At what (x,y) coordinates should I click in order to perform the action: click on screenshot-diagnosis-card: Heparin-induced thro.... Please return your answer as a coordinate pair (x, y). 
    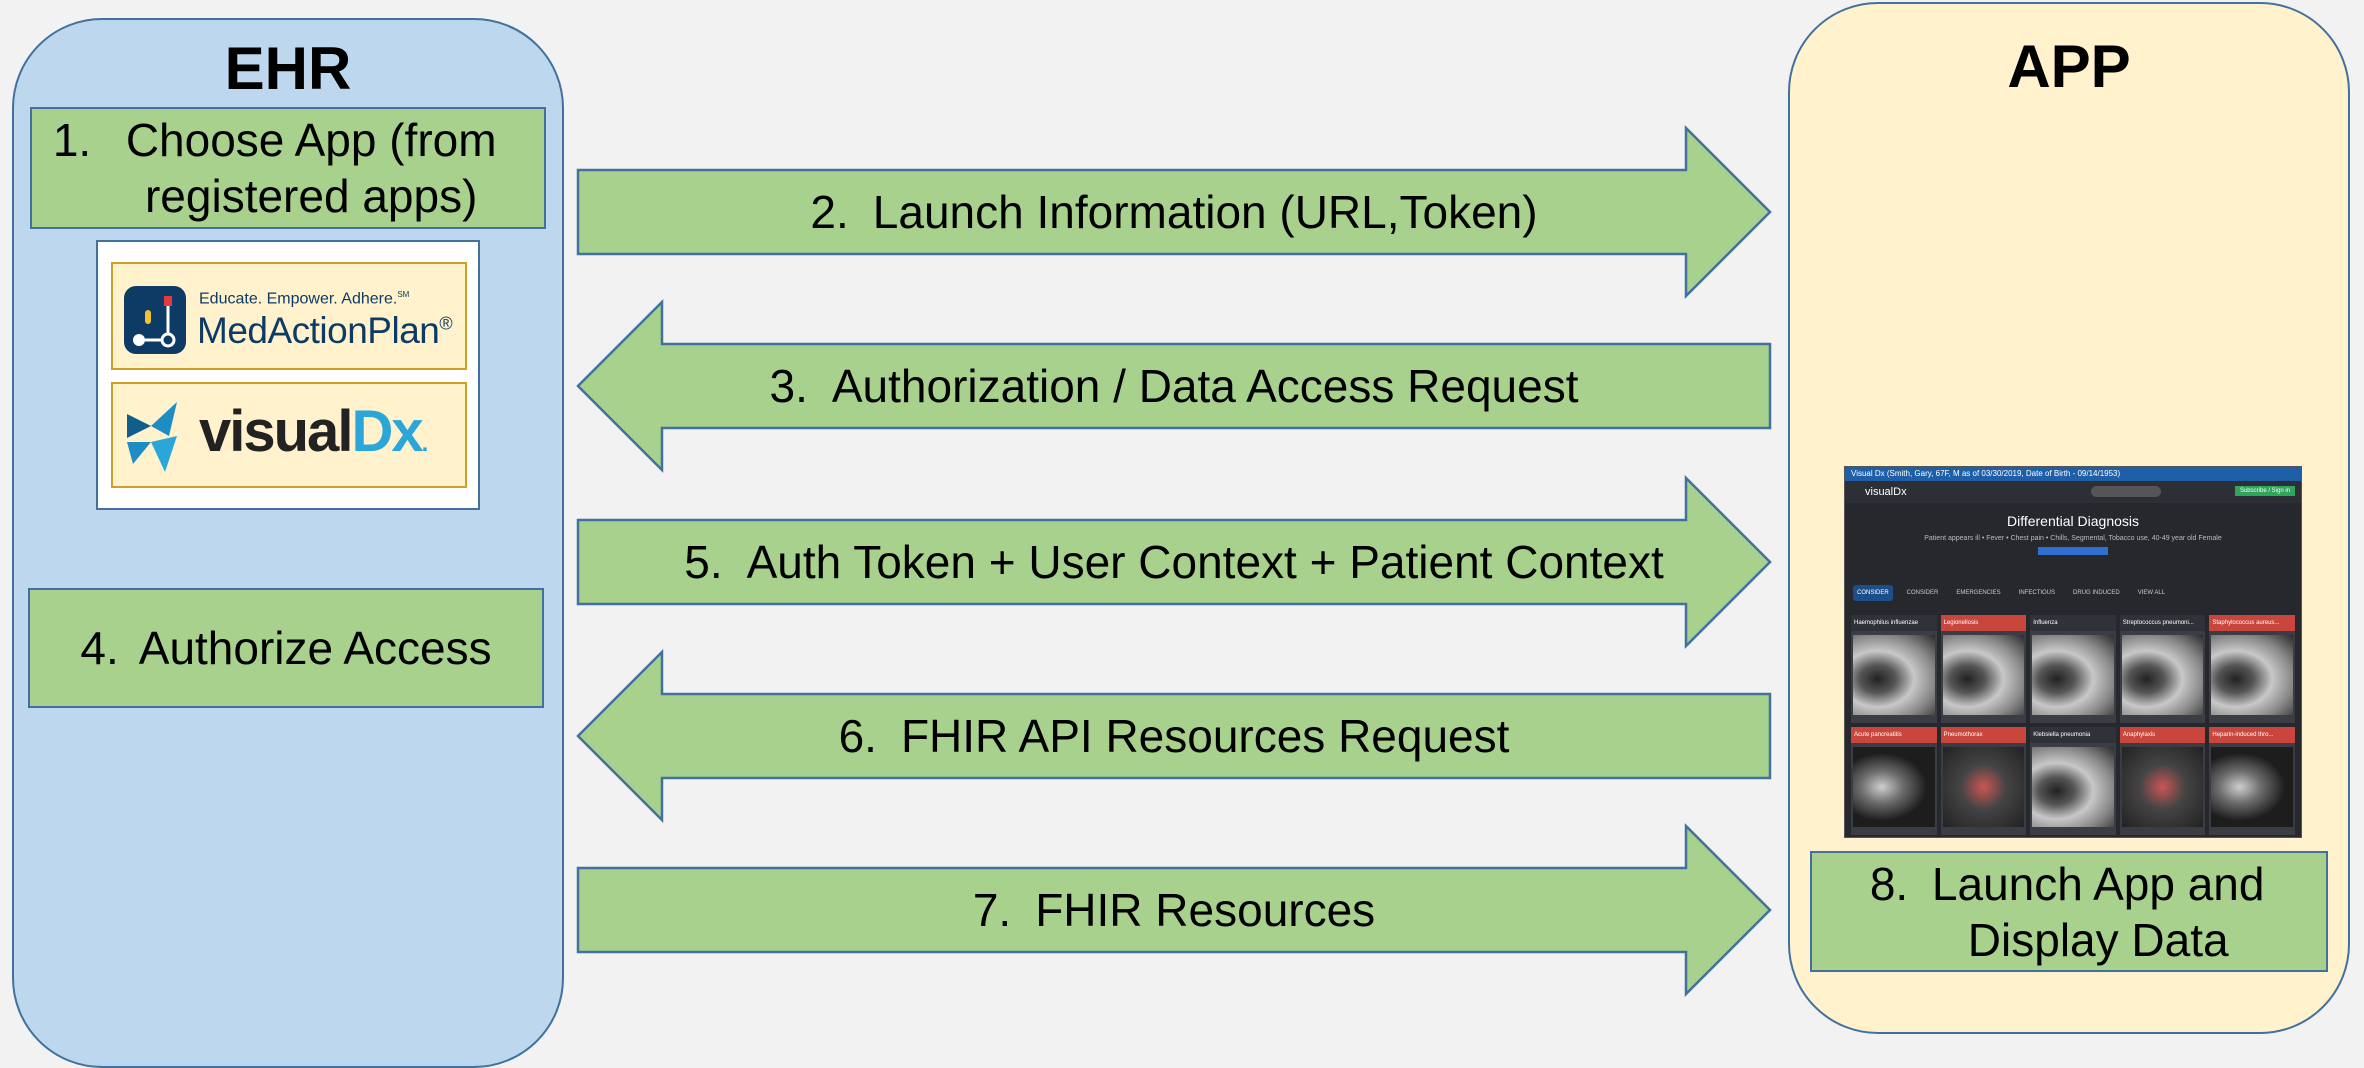
    Looking at the image, I should click on (2252, 781).